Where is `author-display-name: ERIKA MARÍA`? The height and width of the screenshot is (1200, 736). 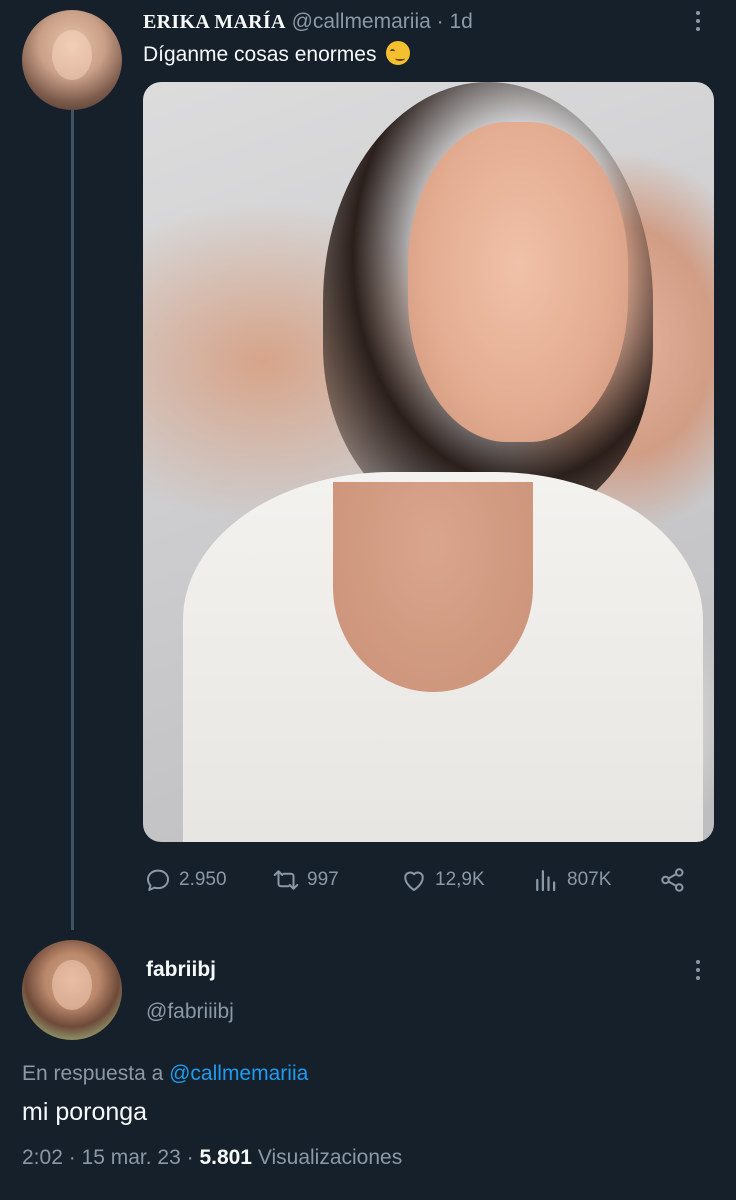 author-display-name: ERIKA MARÍA is located at coordinates (214, 22).